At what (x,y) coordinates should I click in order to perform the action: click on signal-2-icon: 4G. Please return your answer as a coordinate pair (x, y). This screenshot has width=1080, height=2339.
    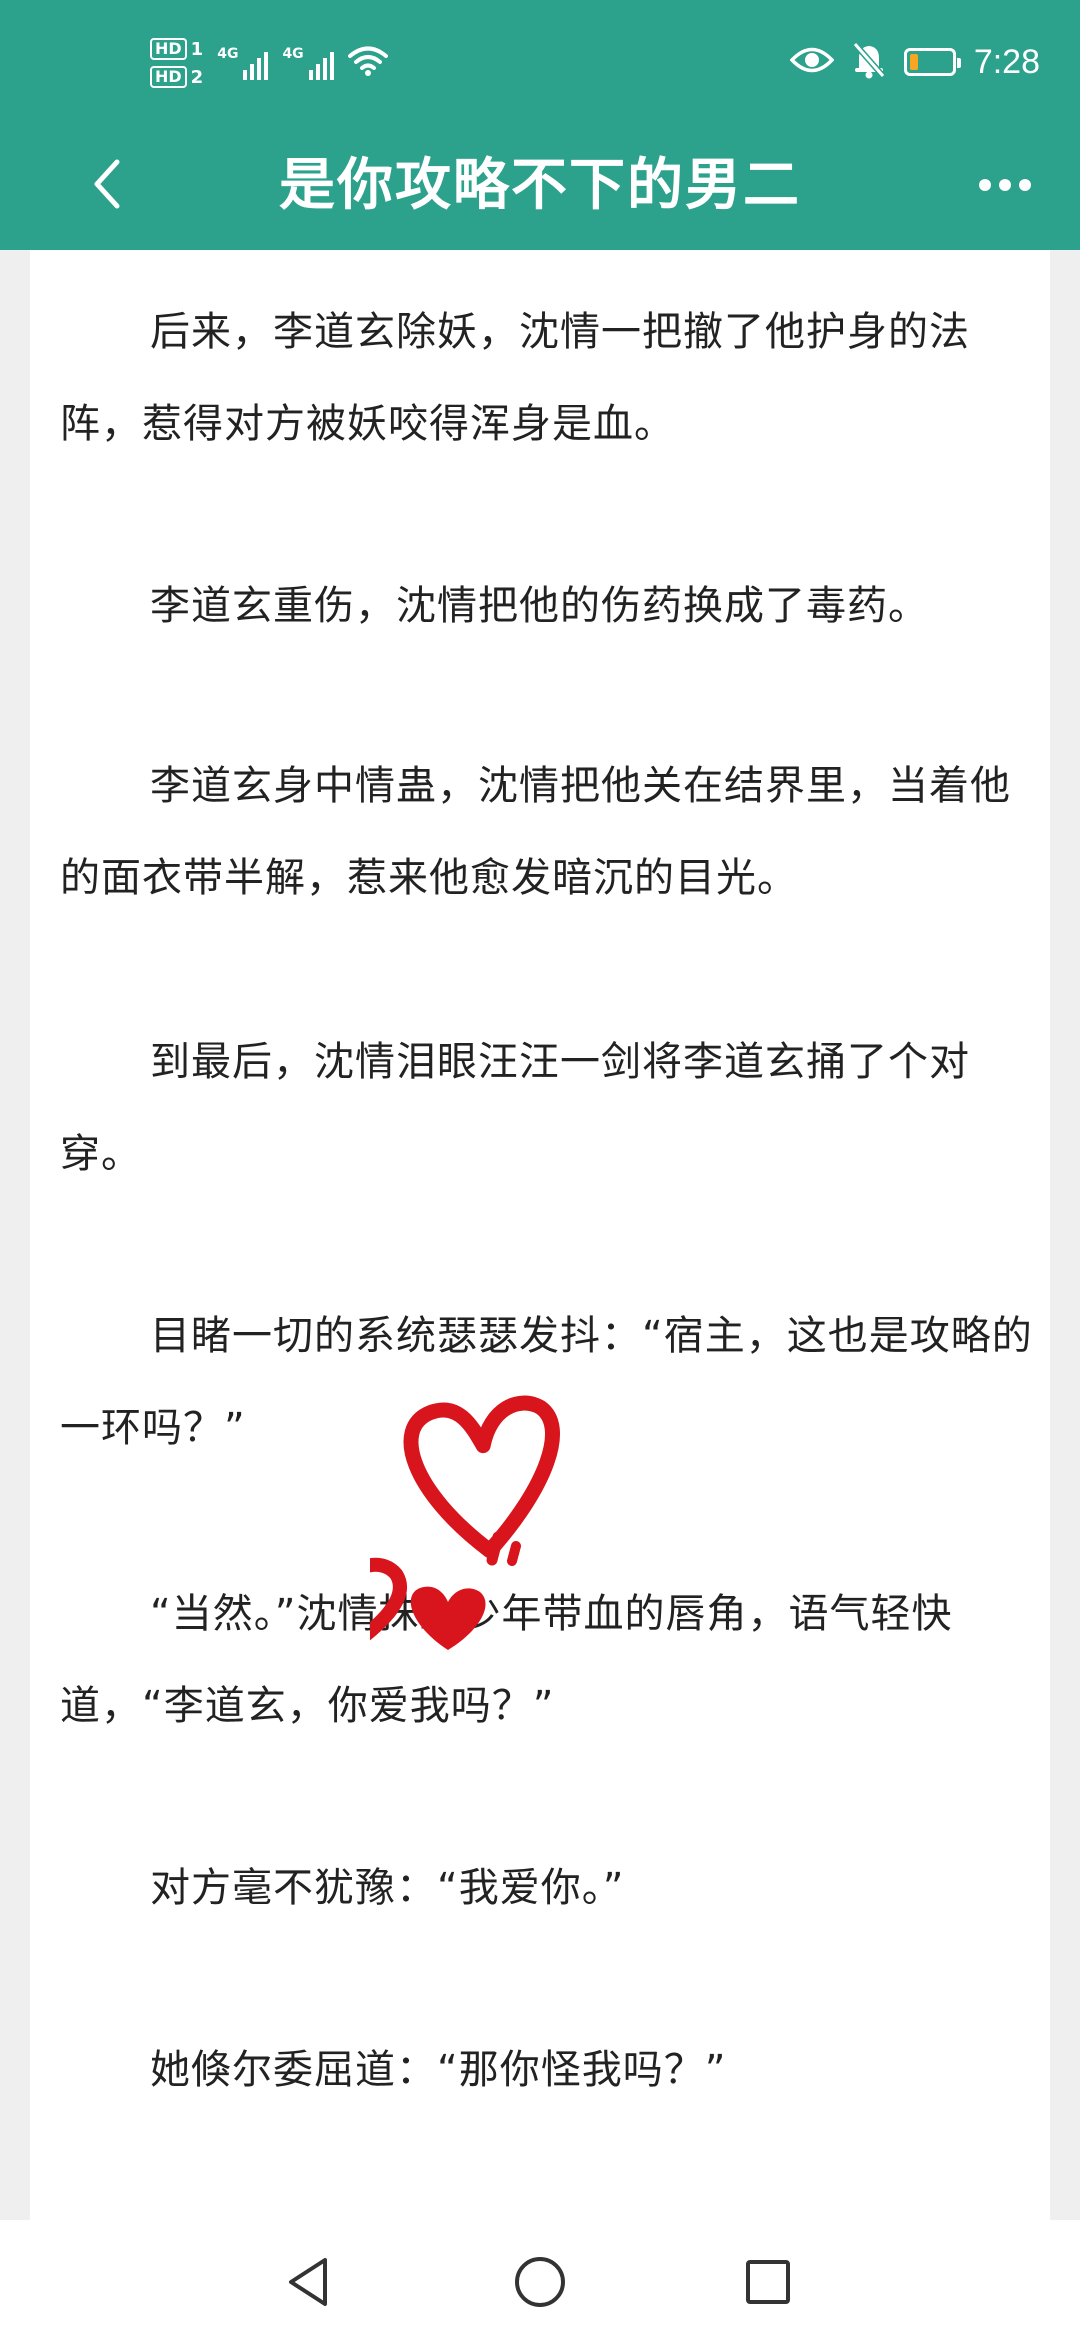
    Looking at the image, I should click on (308, 63).